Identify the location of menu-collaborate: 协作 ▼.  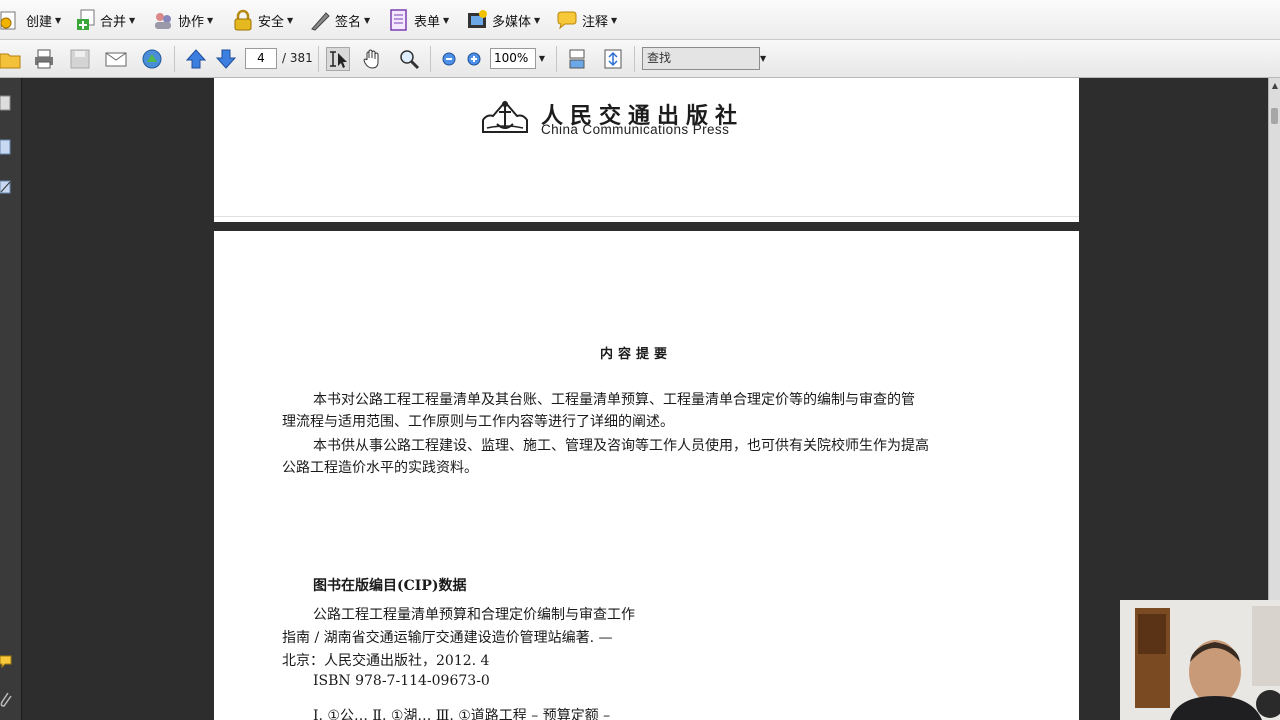
(182, 20).